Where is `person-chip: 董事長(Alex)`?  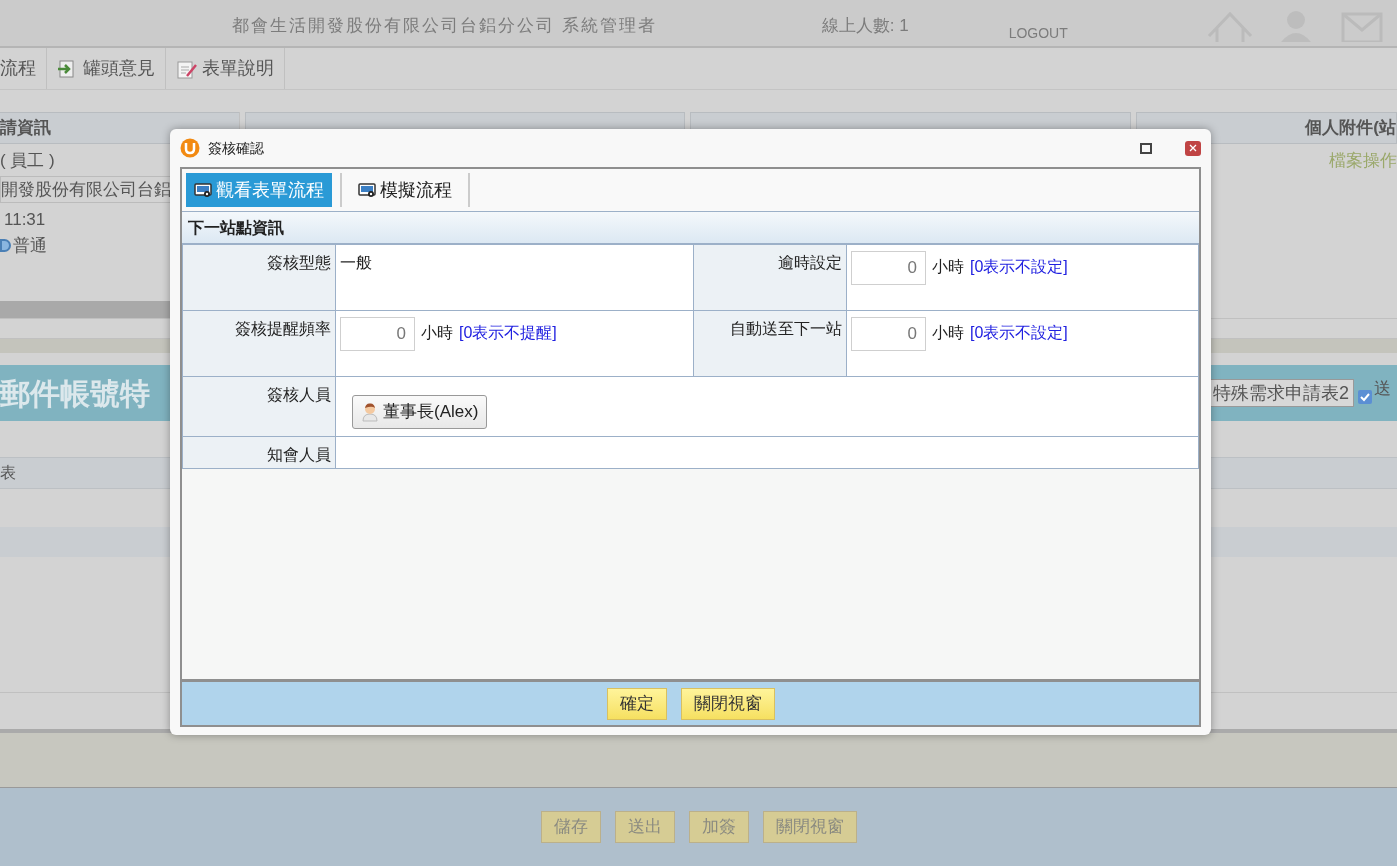 person-chip: 董事長(Alex) is located at coordinates (420, 412).